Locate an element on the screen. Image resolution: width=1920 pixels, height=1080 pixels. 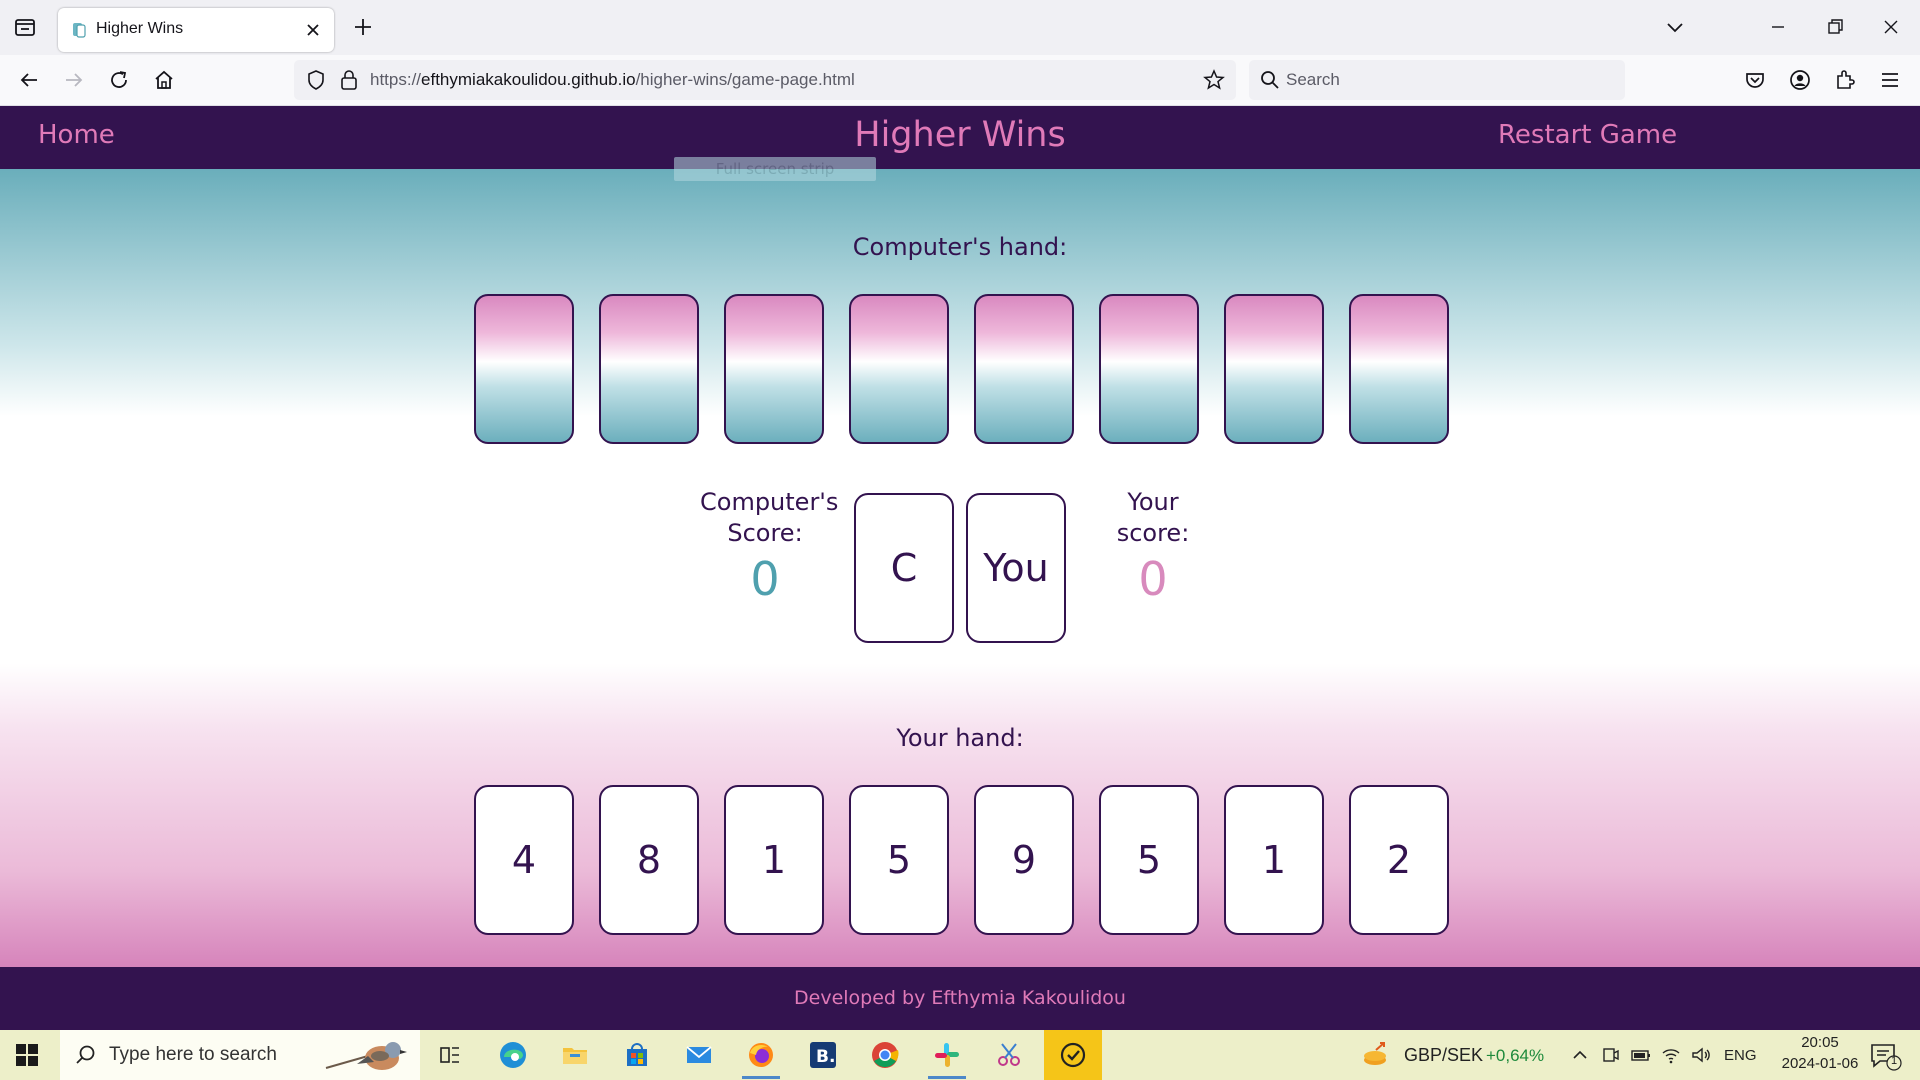
player-hand-card: 8 is located at coordinates (649, 860).